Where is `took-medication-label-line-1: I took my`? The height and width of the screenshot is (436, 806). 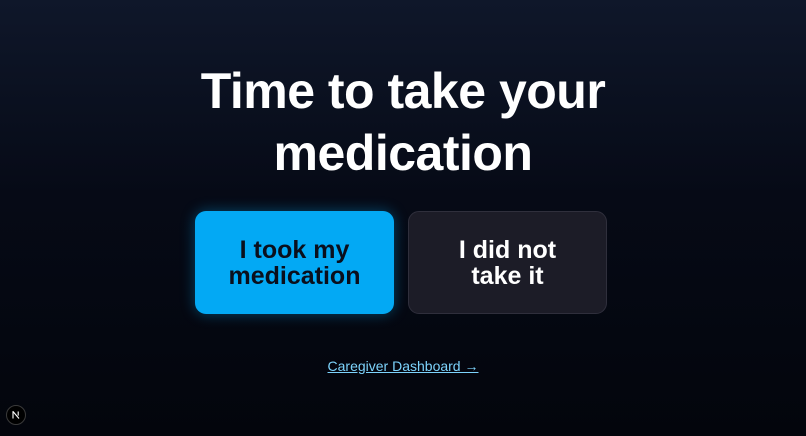
took-medication-label-line-1: I took my is located at coordinates (294, 249).